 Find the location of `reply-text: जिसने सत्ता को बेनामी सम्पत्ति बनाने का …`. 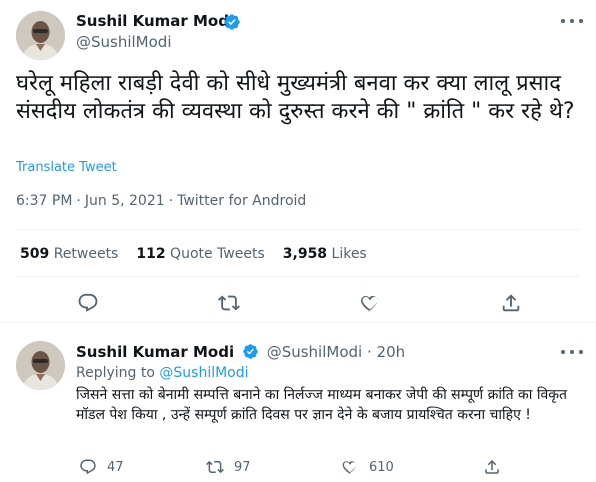

reply-text: जिसने सत्ता को बेनामी सम्पत्ति बनाने का … is located at coordinates (322, 405).